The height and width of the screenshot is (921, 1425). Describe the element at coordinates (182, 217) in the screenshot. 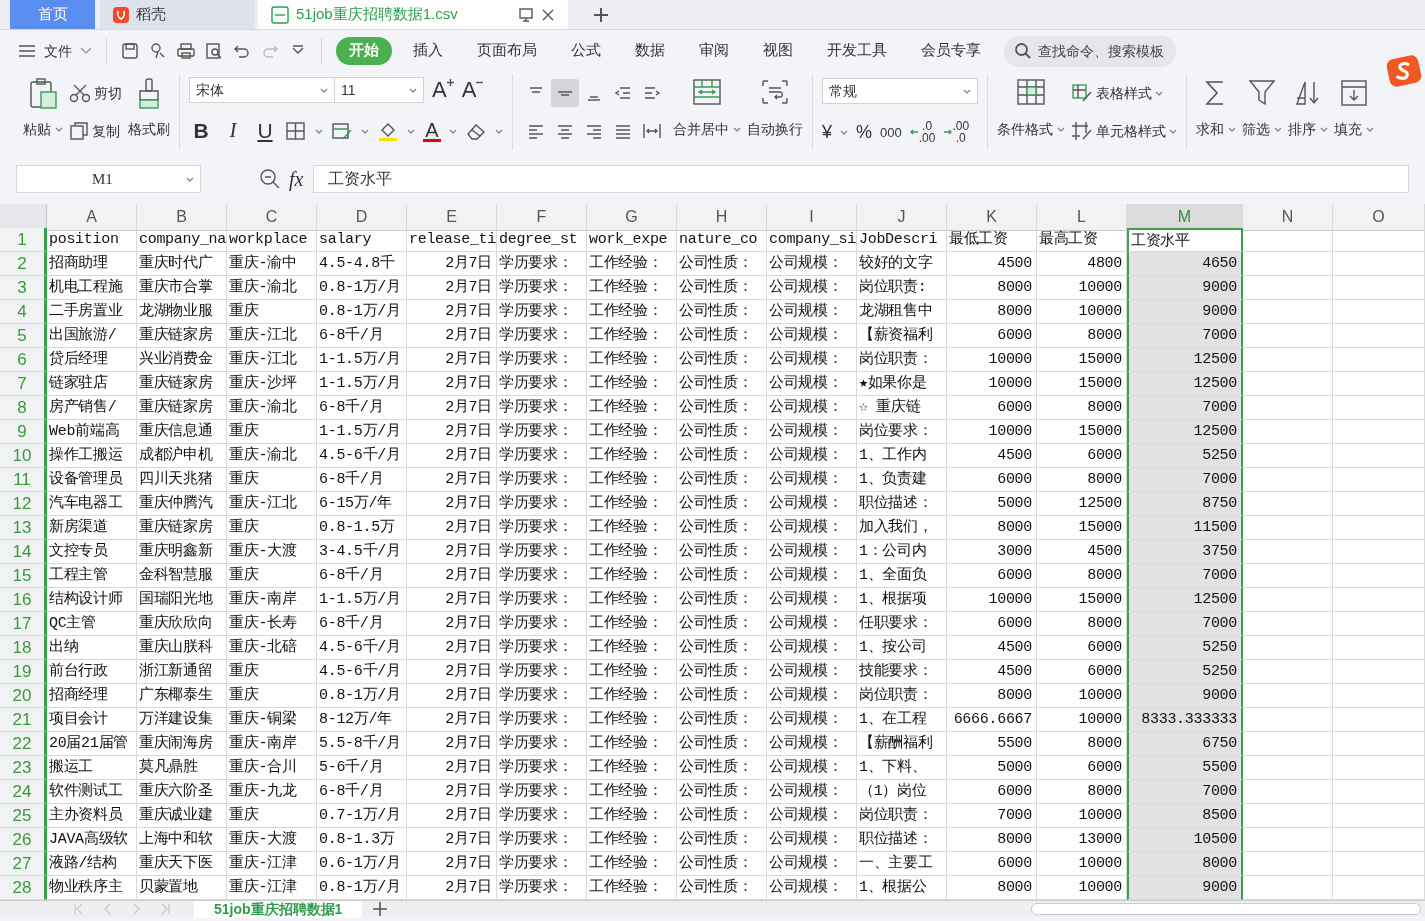

I see `column-header: B` at that location.